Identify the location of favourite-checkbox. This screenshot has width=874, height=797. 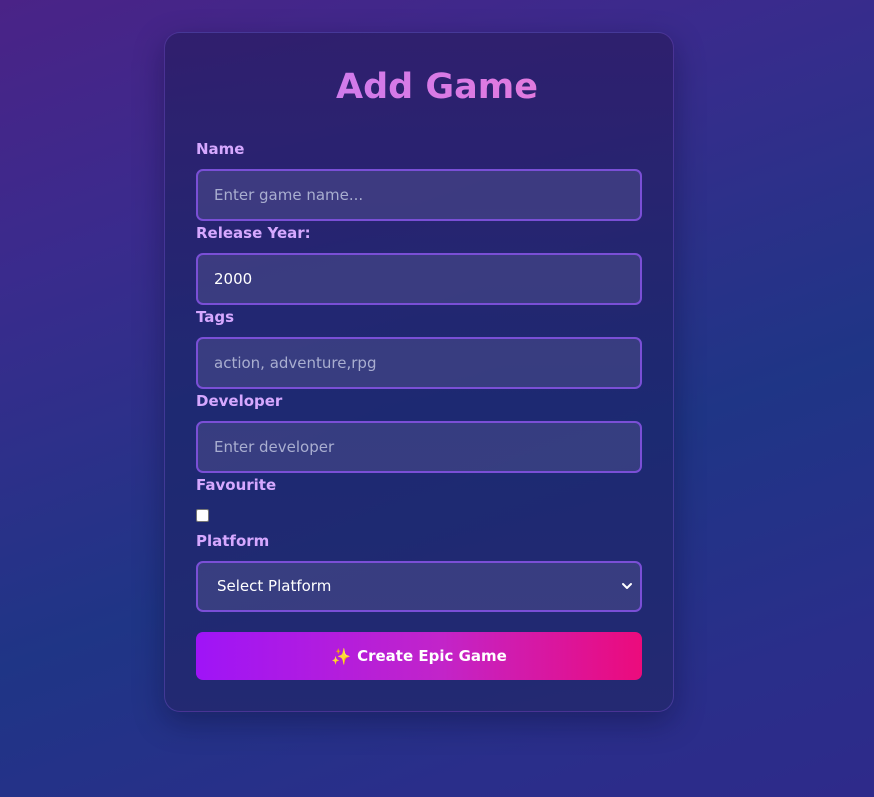
(202, 515).